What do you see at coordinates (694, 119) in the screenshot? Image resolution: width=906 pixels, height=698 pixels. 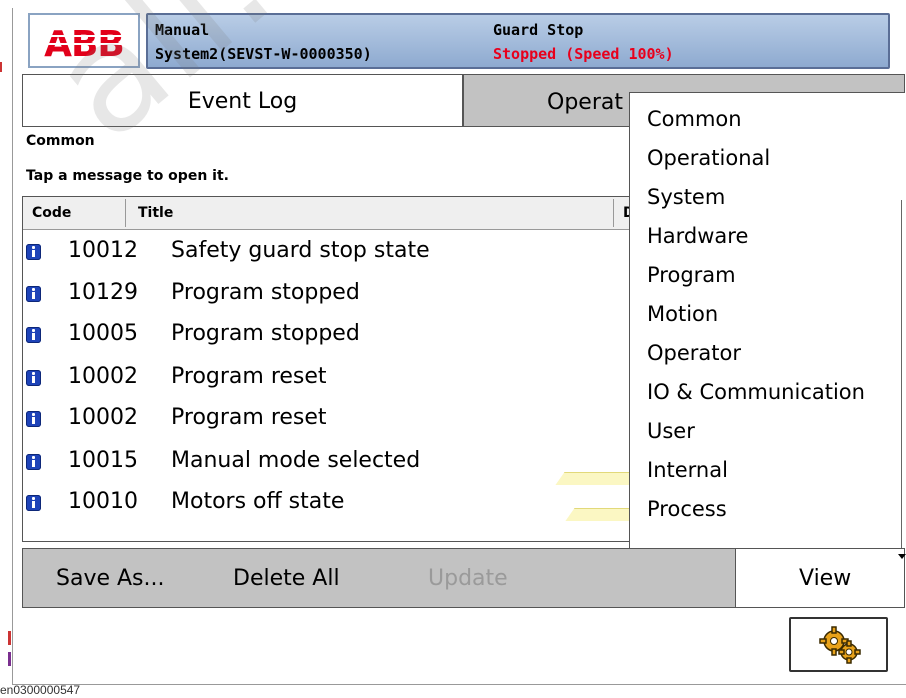 I see `menu-item-common: Common` at bounding box center [694, 119].